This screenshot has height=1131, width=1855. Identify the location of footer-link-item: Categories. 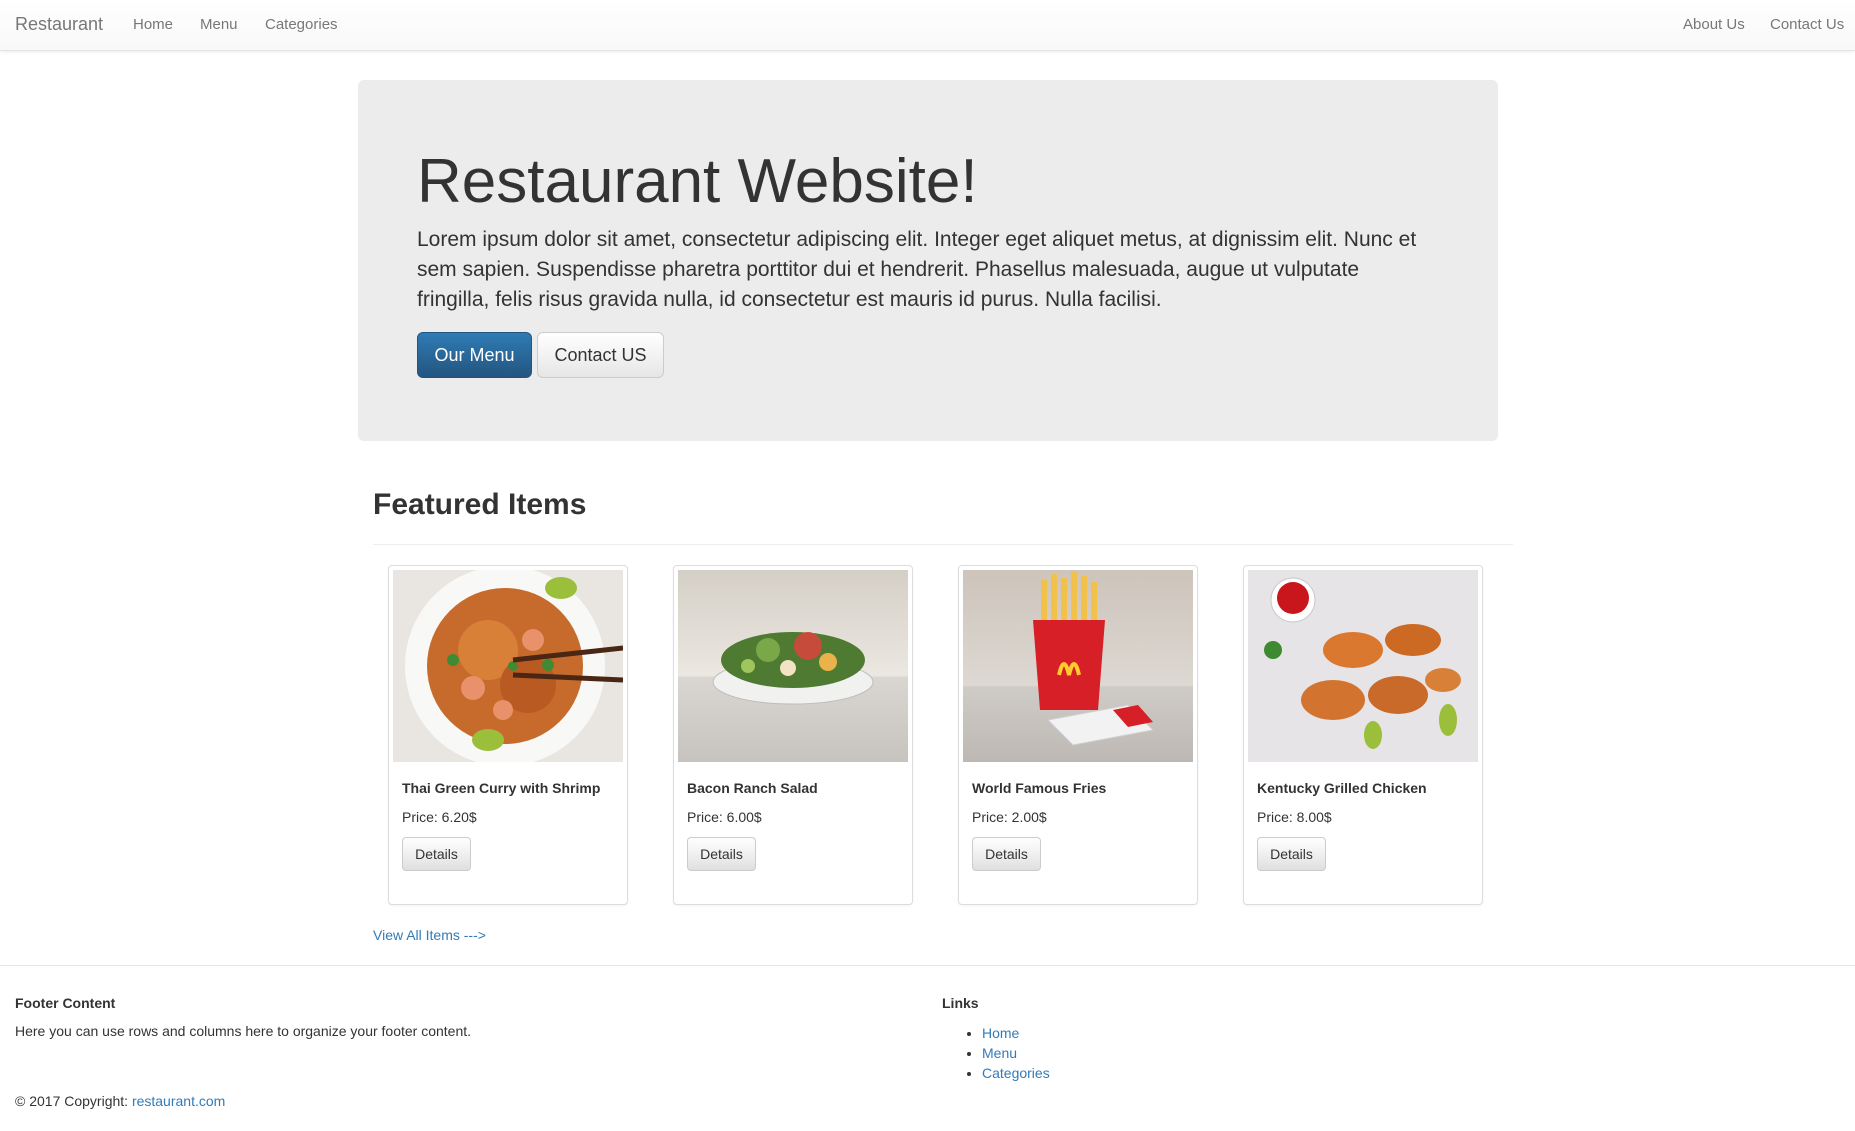
(1016, 1073).